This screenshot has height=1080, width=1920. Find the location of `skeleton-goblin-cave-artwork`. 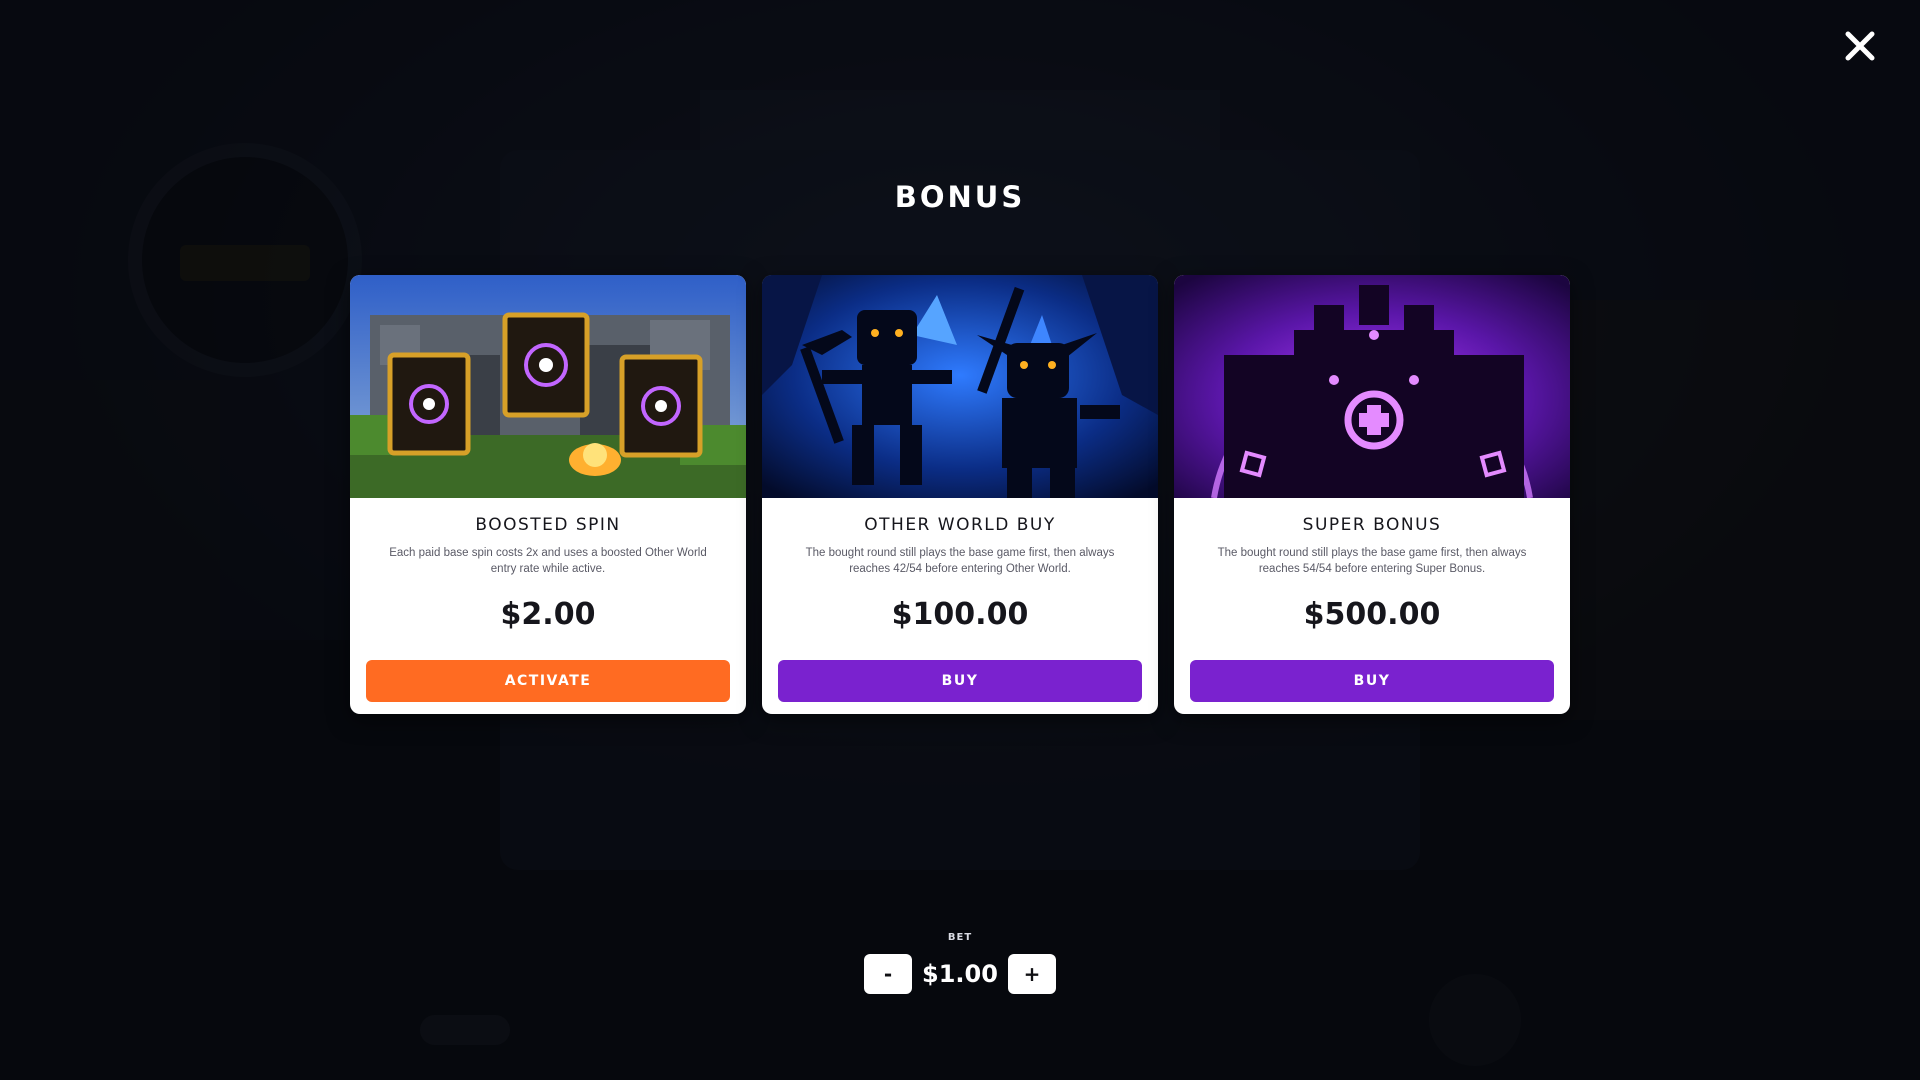

skeleton-goblin-cave-artwork is located at coordinates (960, 386).